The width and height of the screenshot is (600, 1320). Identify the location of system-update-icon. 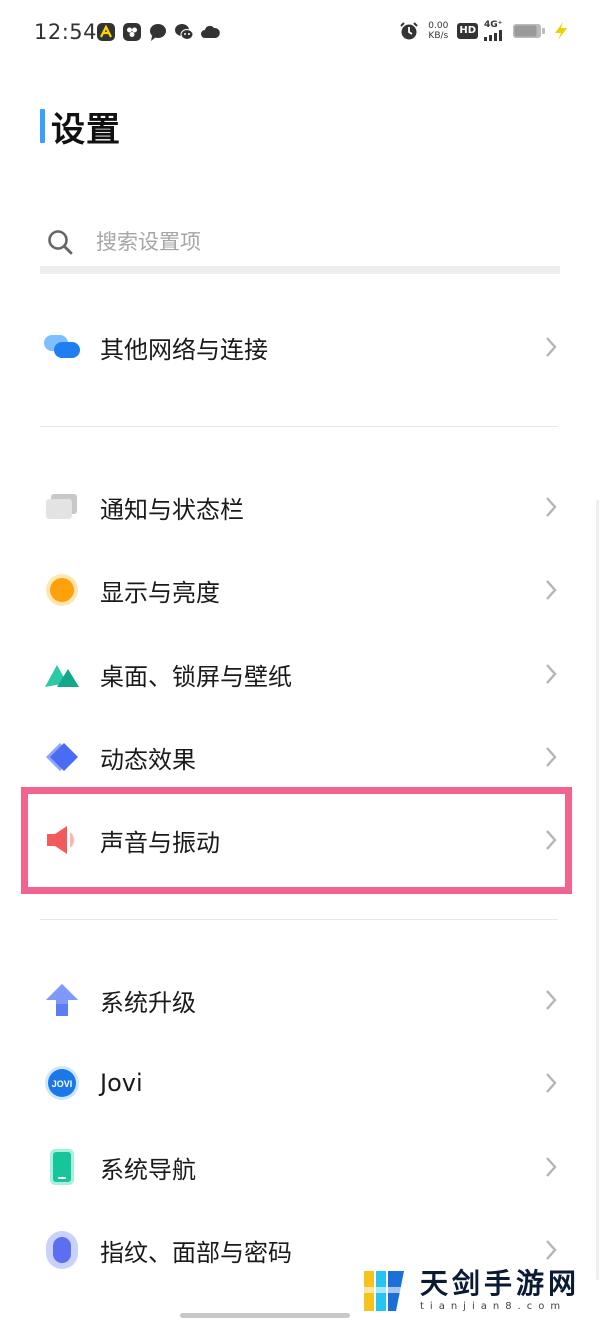
(62, 1000).